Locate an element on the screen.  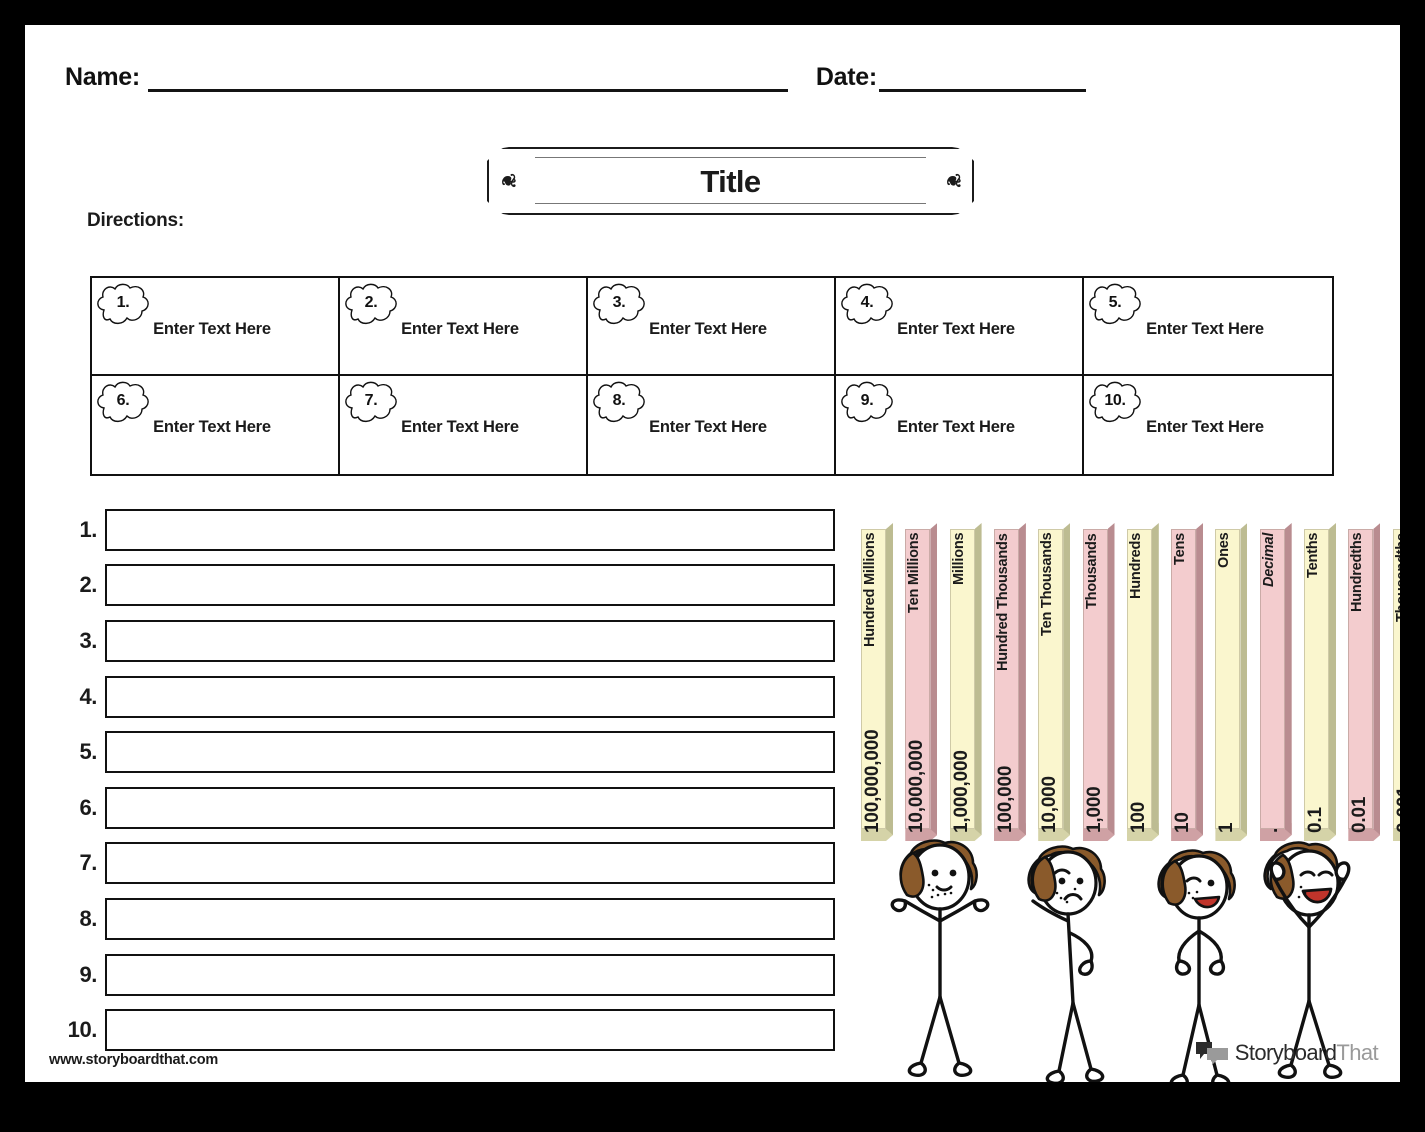
column-name: Ones is located at coordinates (1224, 551).